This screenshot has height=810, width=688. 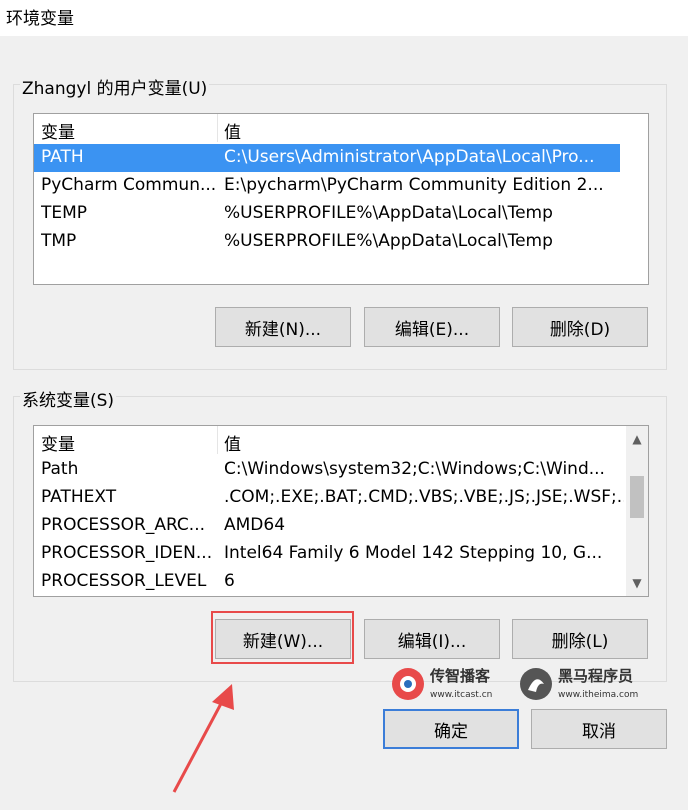 I want to click on watermark-graphic: 传智播客 www.itcast.cn 黑马程序员 www.itheima.com, so click(x=515, y=683).